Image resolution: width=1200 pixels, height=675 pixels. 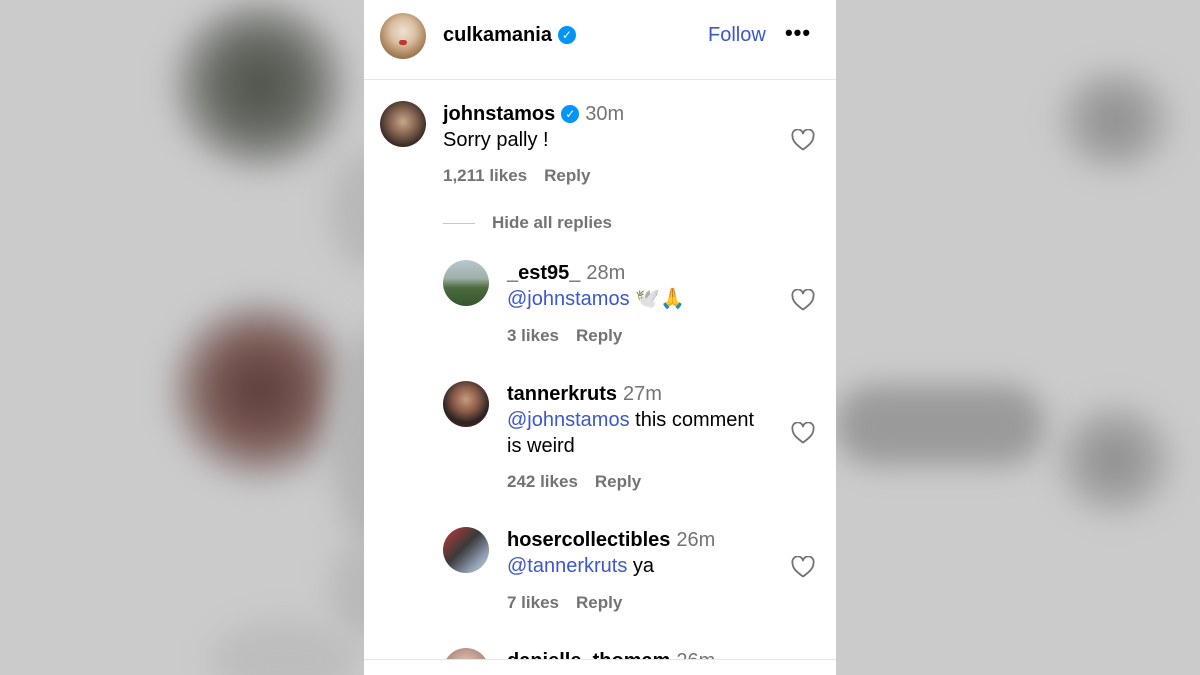 What do you see at coordinates (605, 114) in the screenshot?
I see `comment-time: 30m` at bounding box center [605, 114].